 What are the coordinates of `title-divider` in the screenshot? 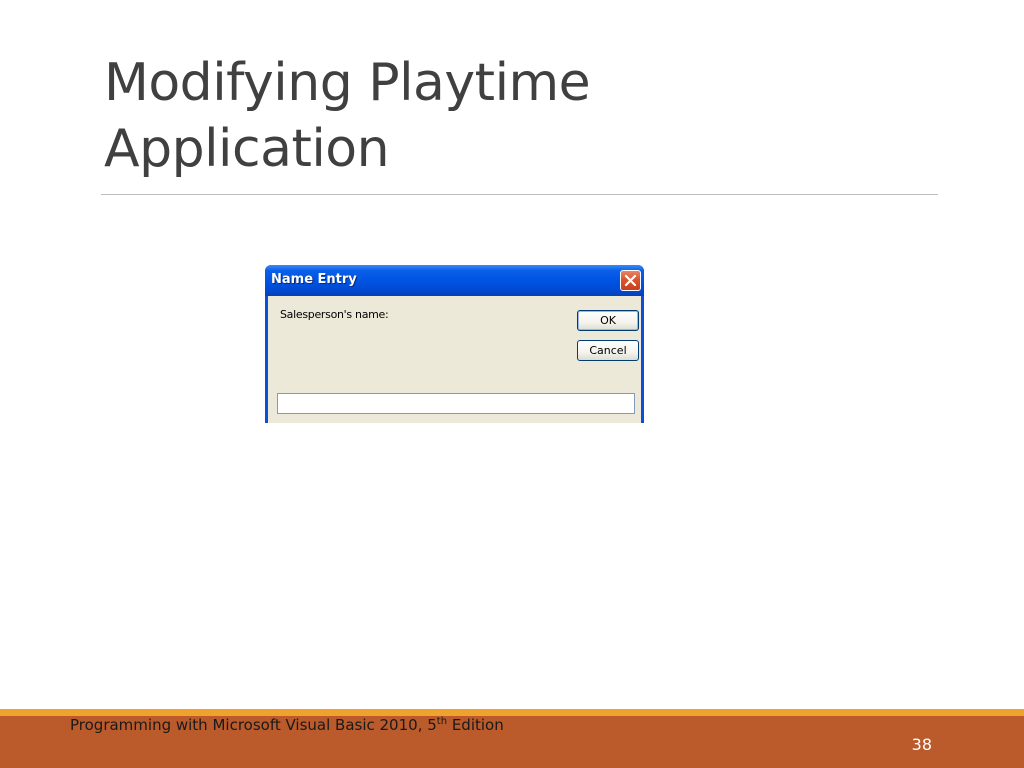 It's located at (519, 194).